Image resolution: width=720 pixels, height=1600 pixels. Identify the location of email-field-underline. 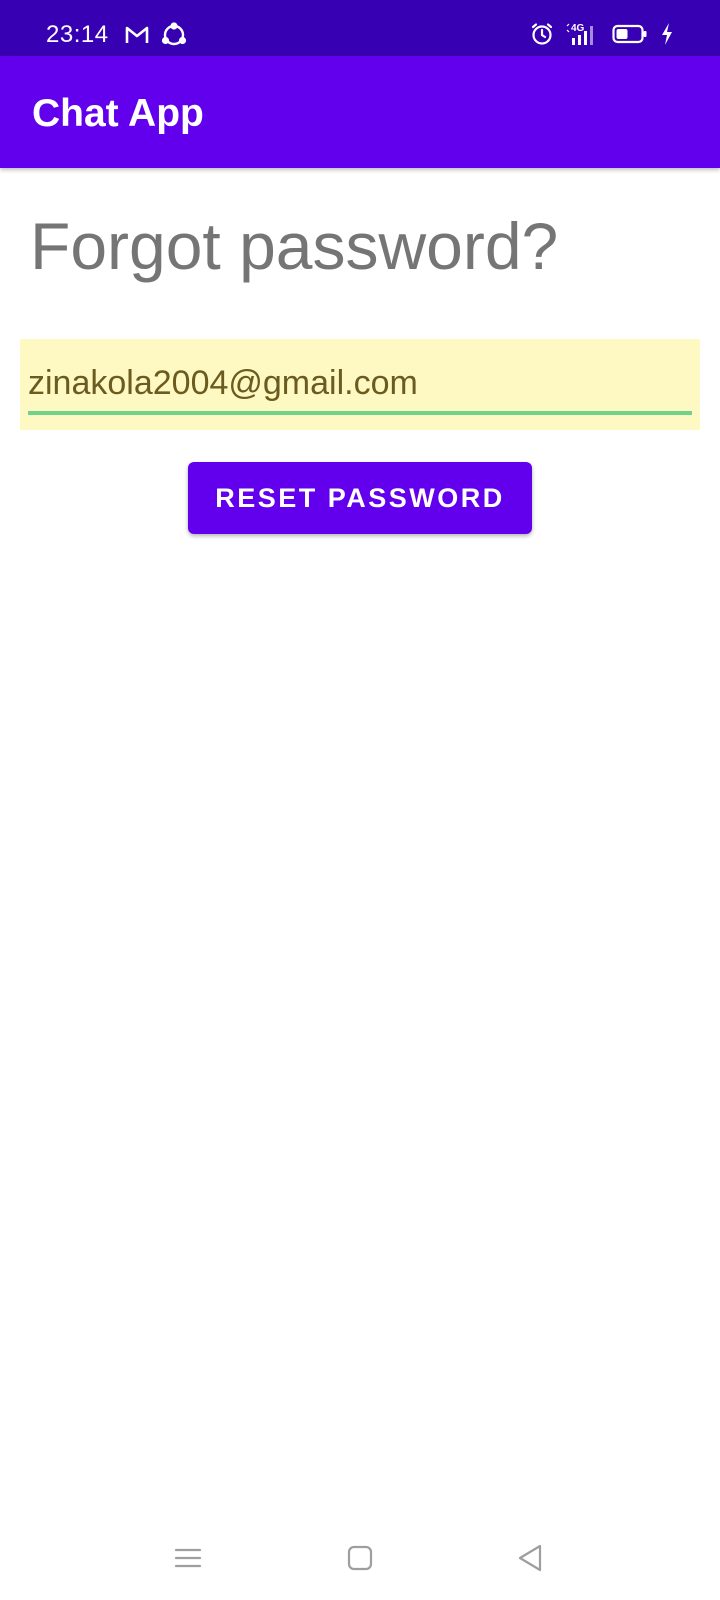
(360, 413).